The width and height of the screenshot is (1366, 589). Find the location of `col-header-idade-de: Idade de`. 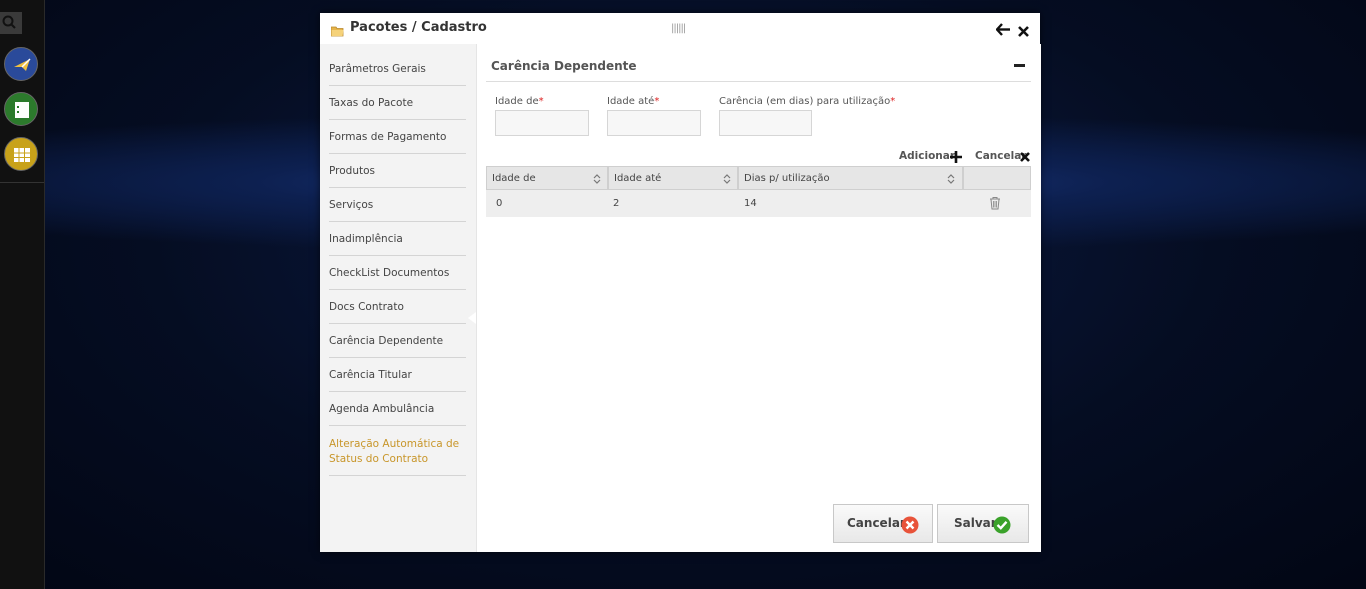

col-header-idade-de: Idade de is located at coordinates (547, 178).